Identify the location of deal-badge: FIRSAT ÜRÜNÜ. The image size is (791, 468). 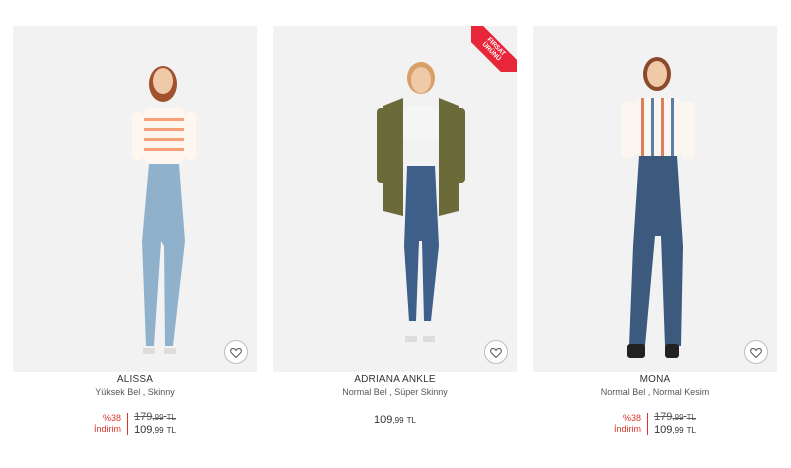
(494, 49).